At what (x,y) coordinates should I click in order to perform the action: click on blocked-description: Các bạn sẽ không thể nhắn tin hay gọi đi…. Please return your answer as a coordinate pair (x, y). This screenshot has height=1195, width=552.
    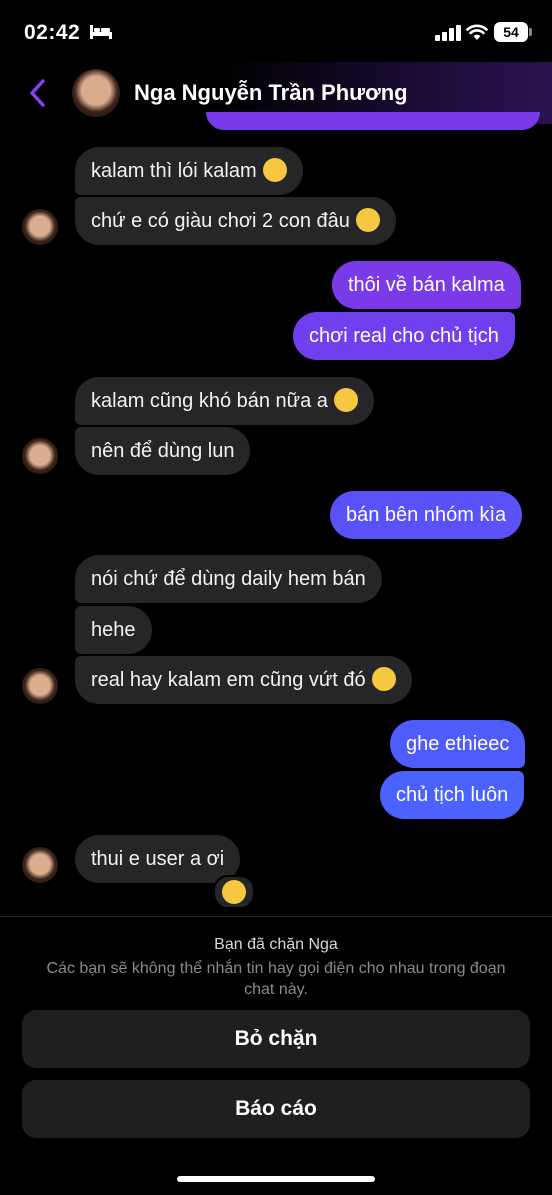
    Looking at the image, I should click on (276, 979).